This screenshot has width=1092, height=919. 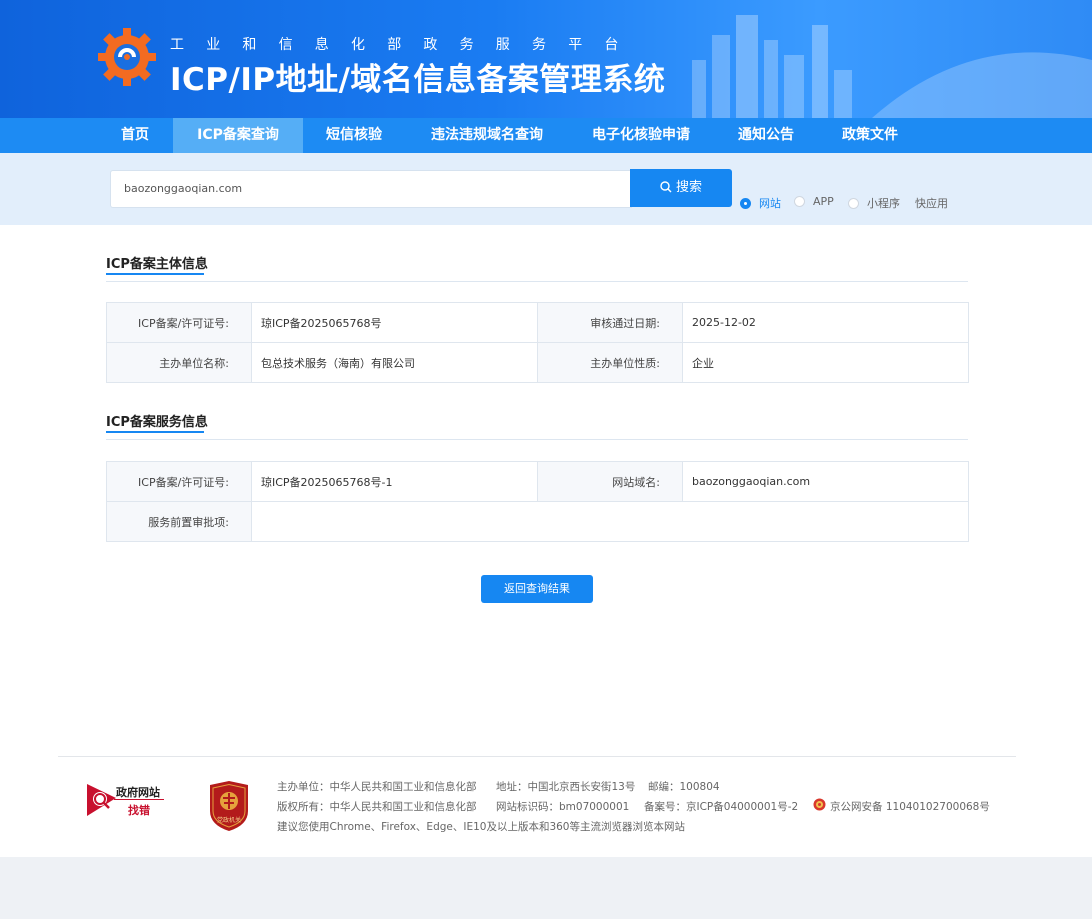 What do you see at coordinates (546, 59) in the screenshot?
I see `site-header: 工业和信息化部政务服务平台 ICP/IP地址/域名信息备案管理系统` at bounding box center [546, 59].